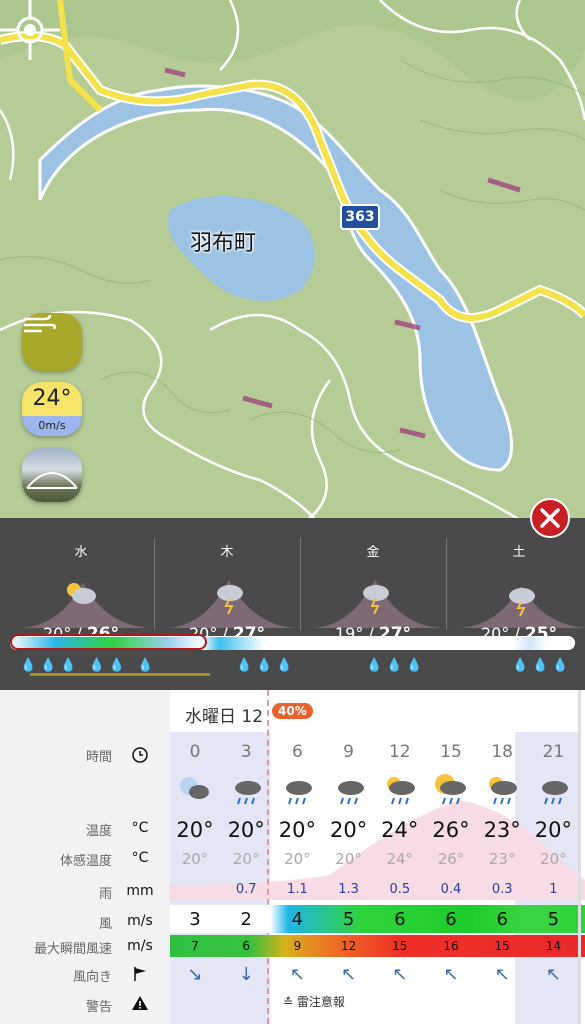 This screenshot has height=1024, width=585. I want to click on hour-label: 9, so click(348, 752).